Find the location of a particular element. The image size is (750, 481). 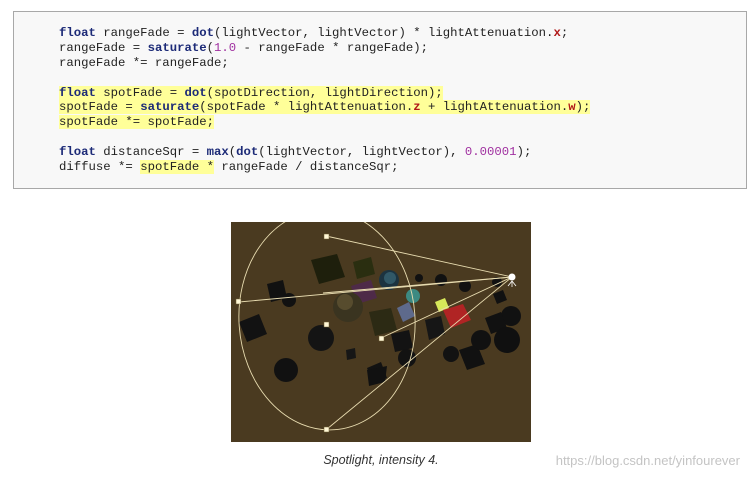

code-token: z is located at coordinates (417, 107).